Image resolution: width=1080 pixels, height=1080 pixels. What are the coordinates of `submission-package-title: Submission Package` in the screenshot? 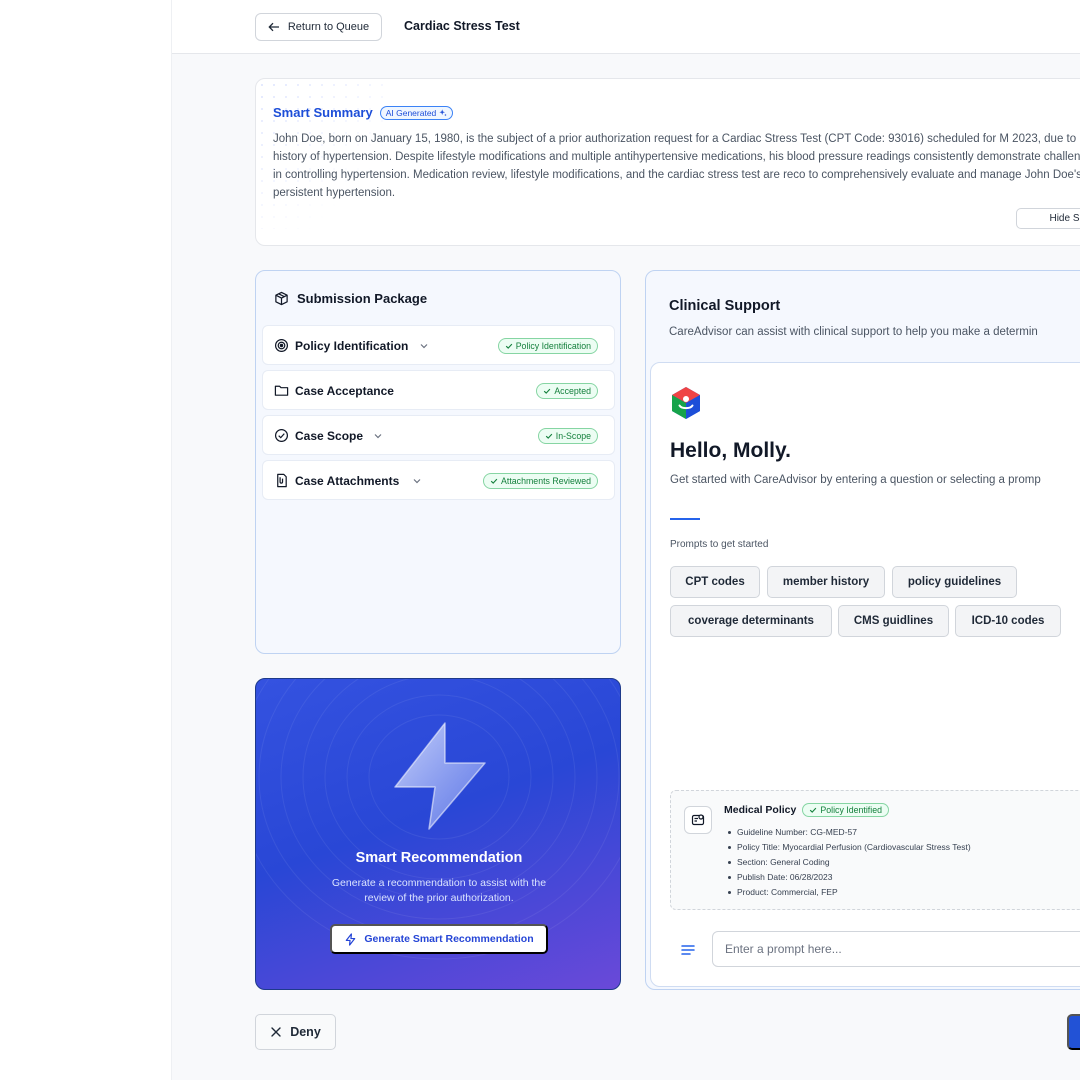 It's located at (362, 298).